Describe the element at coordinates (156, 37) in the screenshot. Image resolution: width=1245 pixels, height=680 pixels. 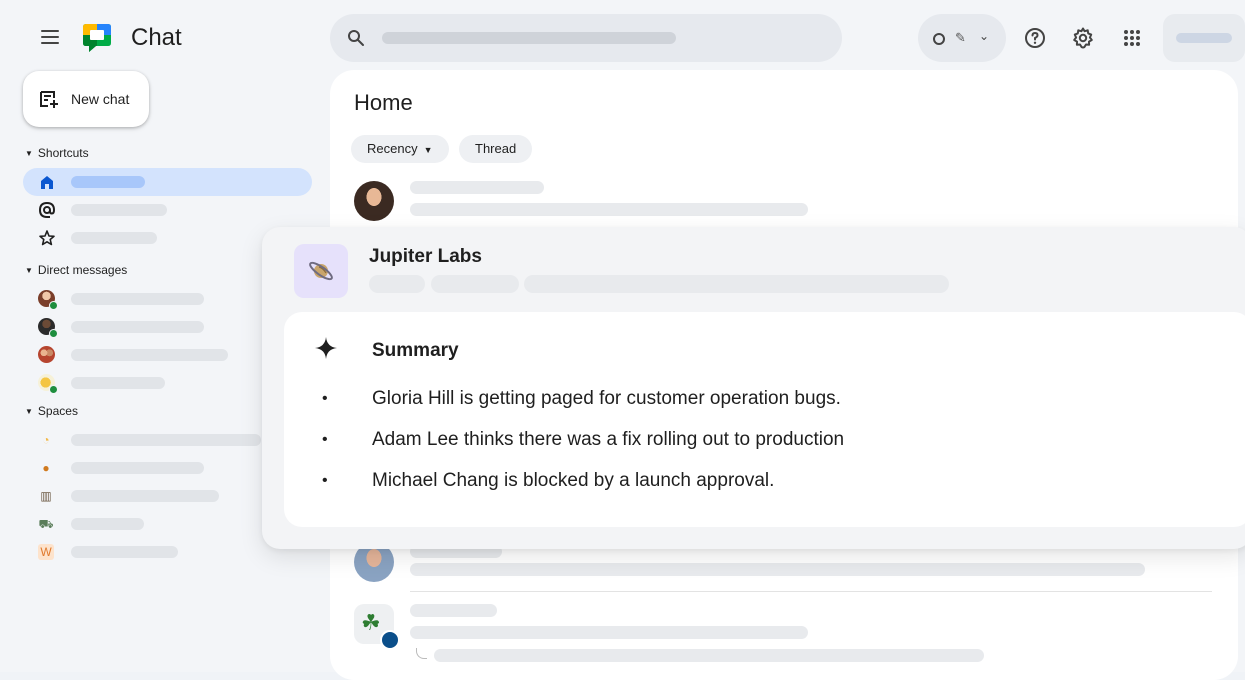
I see `app-title: Chat` at that location.